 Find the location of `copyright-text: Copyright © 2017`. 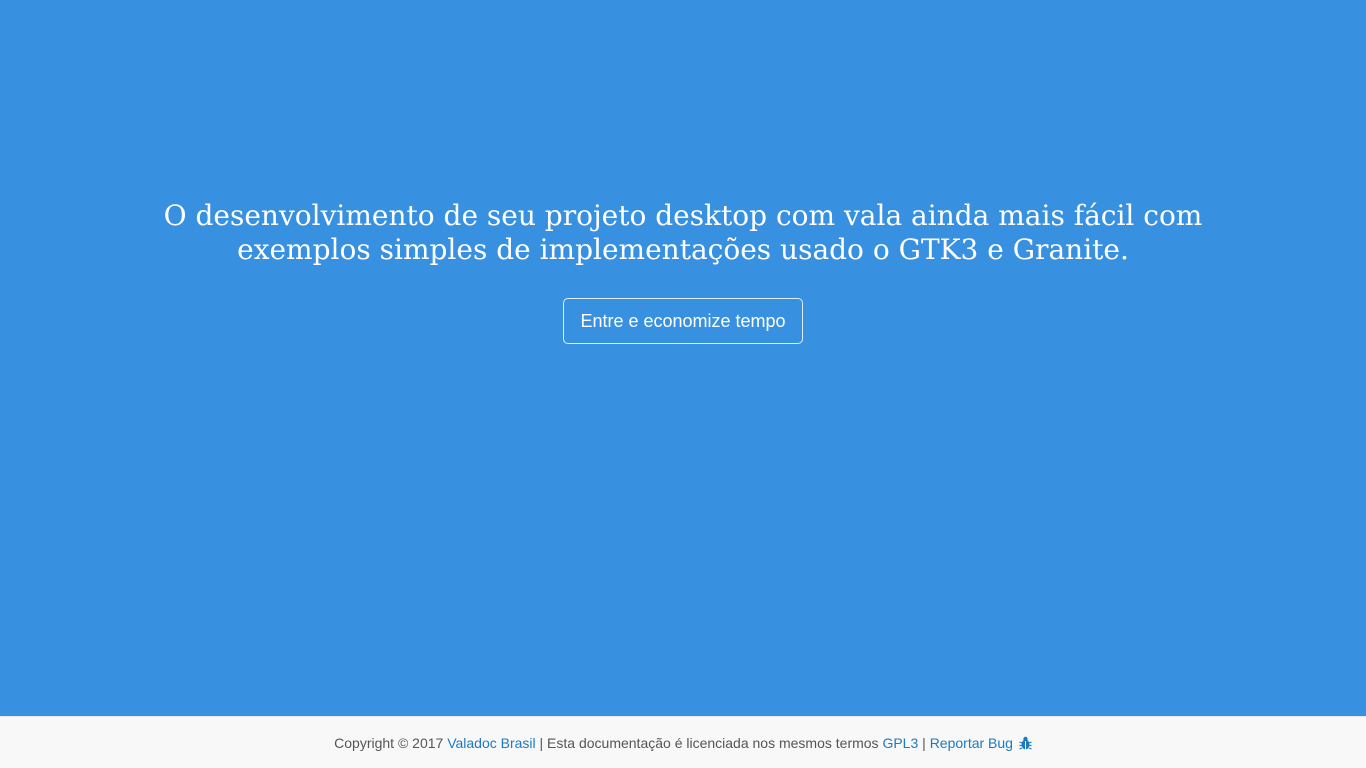

copyright-text: Copyright © 2017 is located at coordinates (391, 743).